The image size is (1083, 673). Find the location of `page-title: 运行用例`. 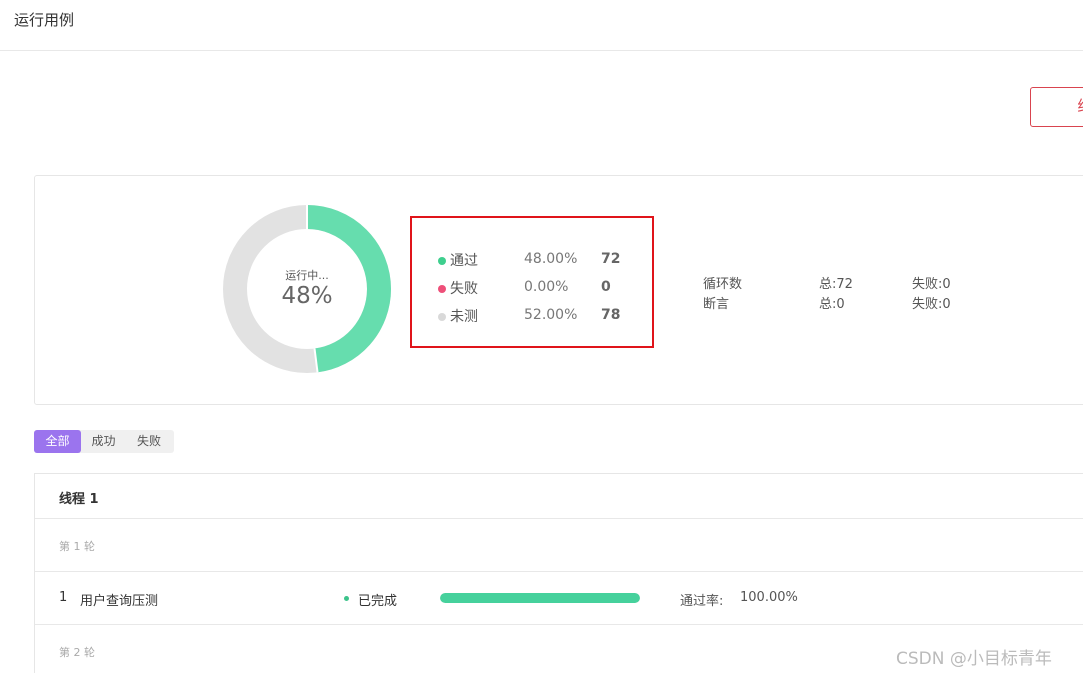

page-title: 运行用例 is located at coordinates (44, 20).